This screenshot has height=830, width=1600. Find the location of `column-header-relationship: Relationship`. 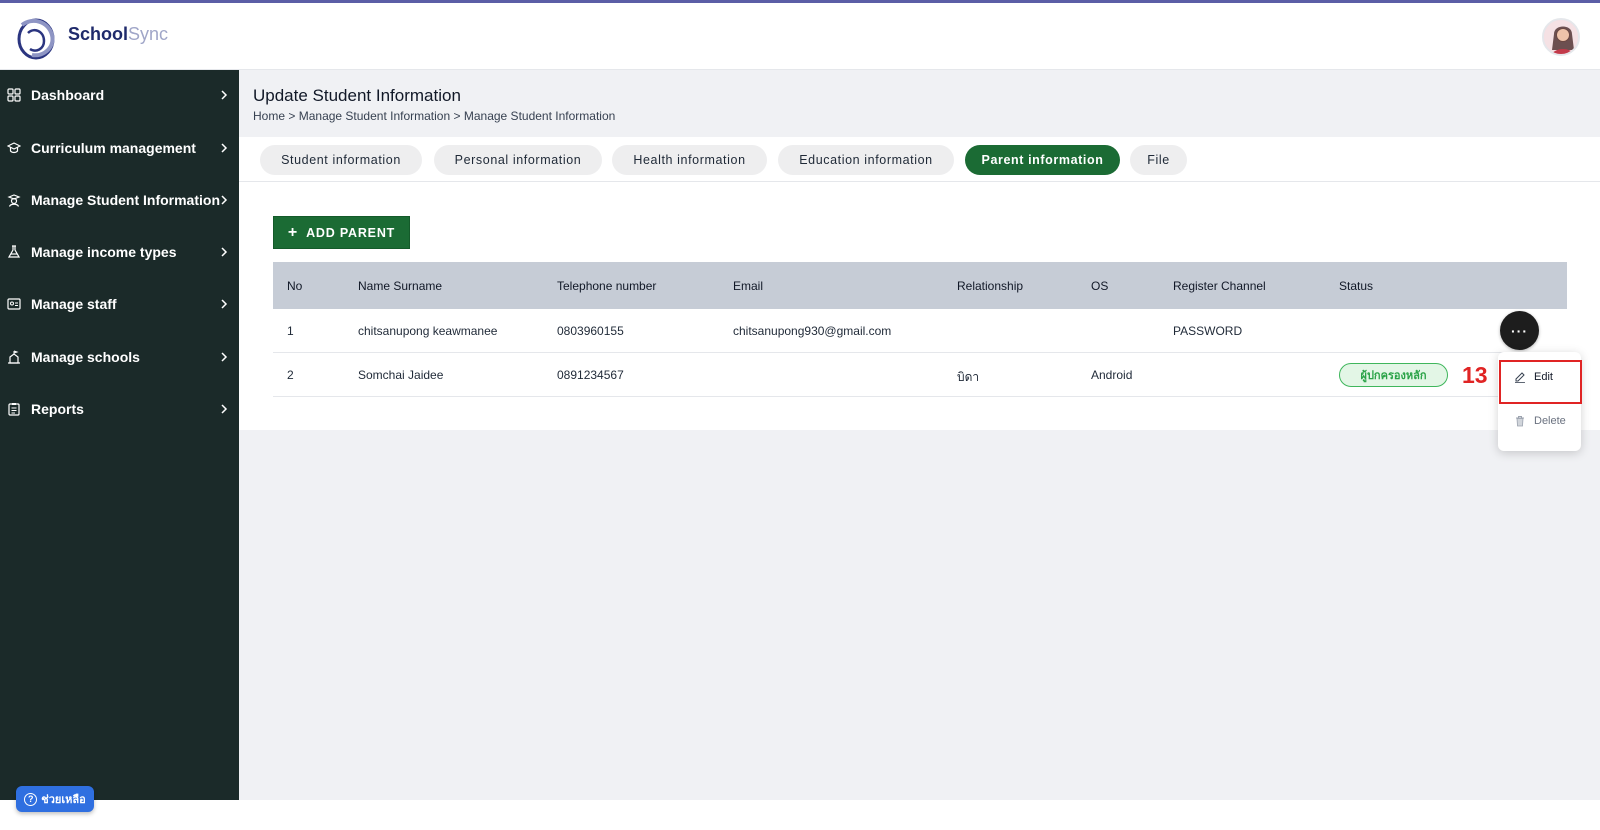

column-header-relationship: Relationship is located at coordinates (990, 286).